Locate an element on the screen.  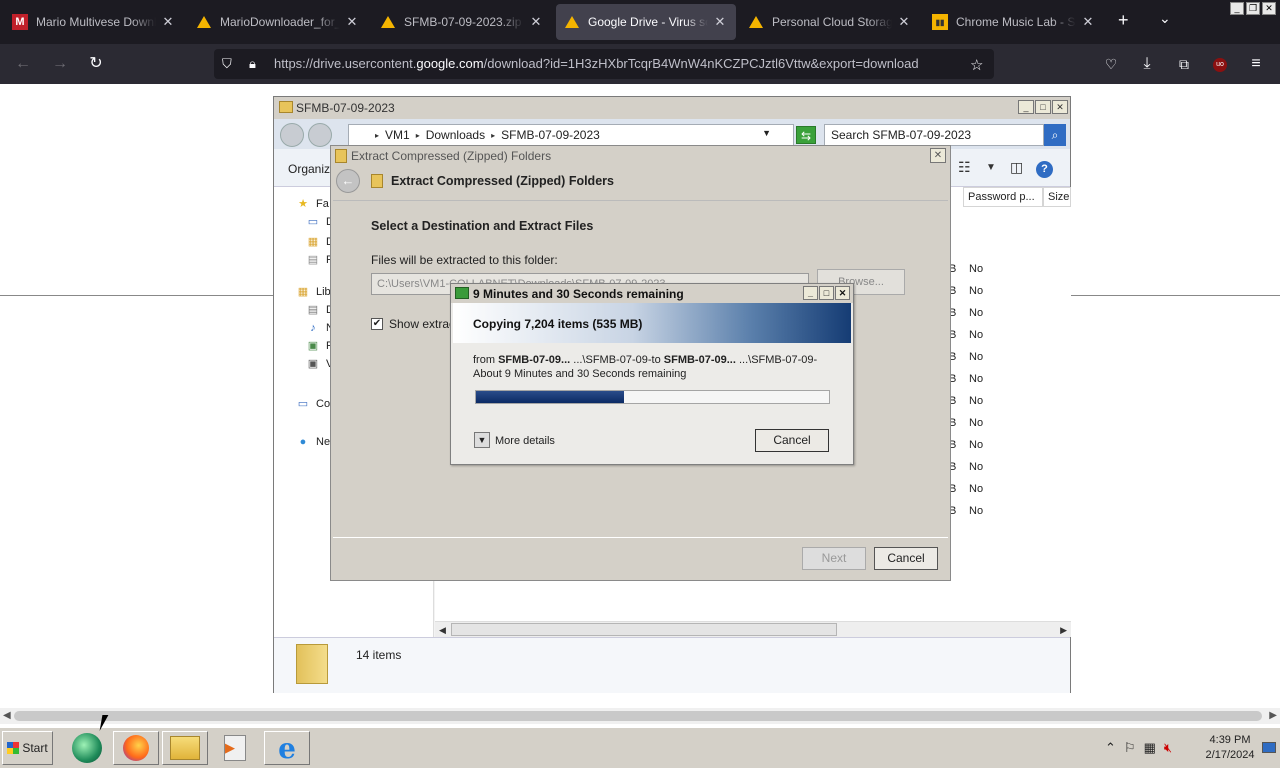
progress-cancel-button: Cancel is located at coordinates (792, 440).